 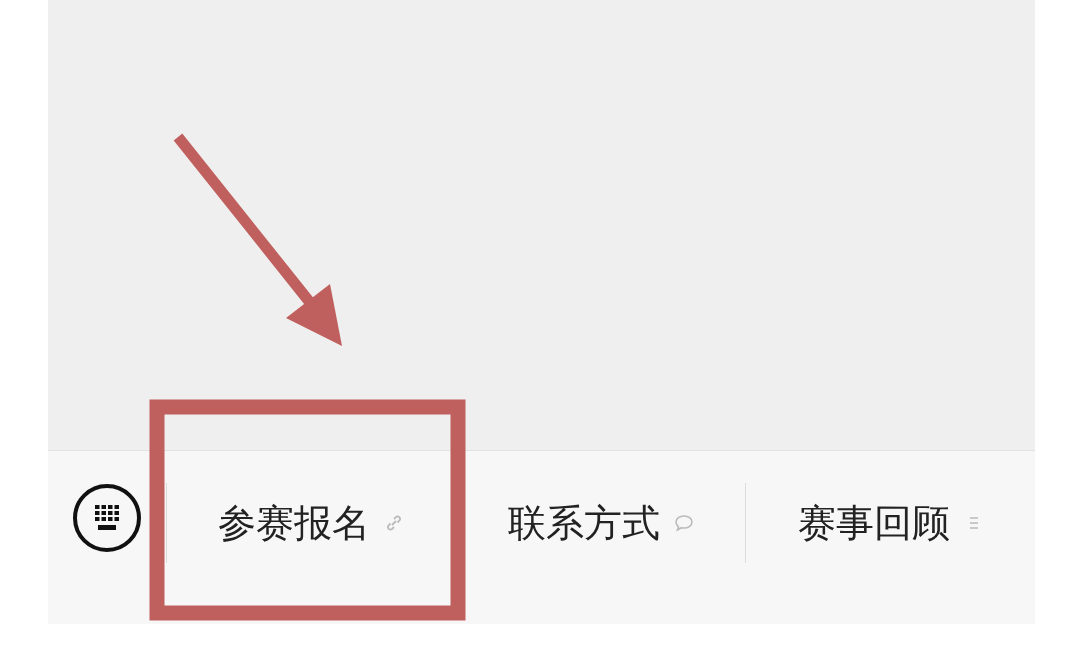 What do you see at coordinates (311, 523) in the screenshot?
I see `menu-item: 参赛报名` at bounding box center [311, 523].